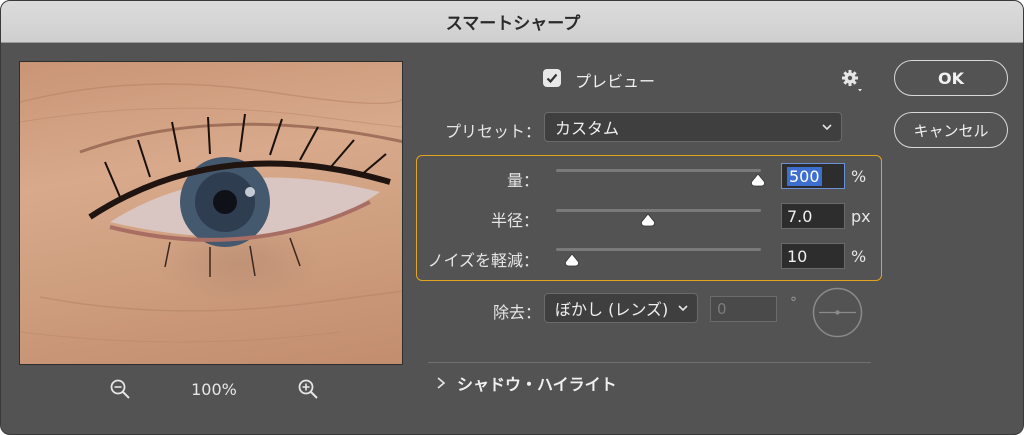 The image size is (1024, 435). Describe the element at coordinates (859, 176) in the screenshot. I see `amount-unit: %` at that location.